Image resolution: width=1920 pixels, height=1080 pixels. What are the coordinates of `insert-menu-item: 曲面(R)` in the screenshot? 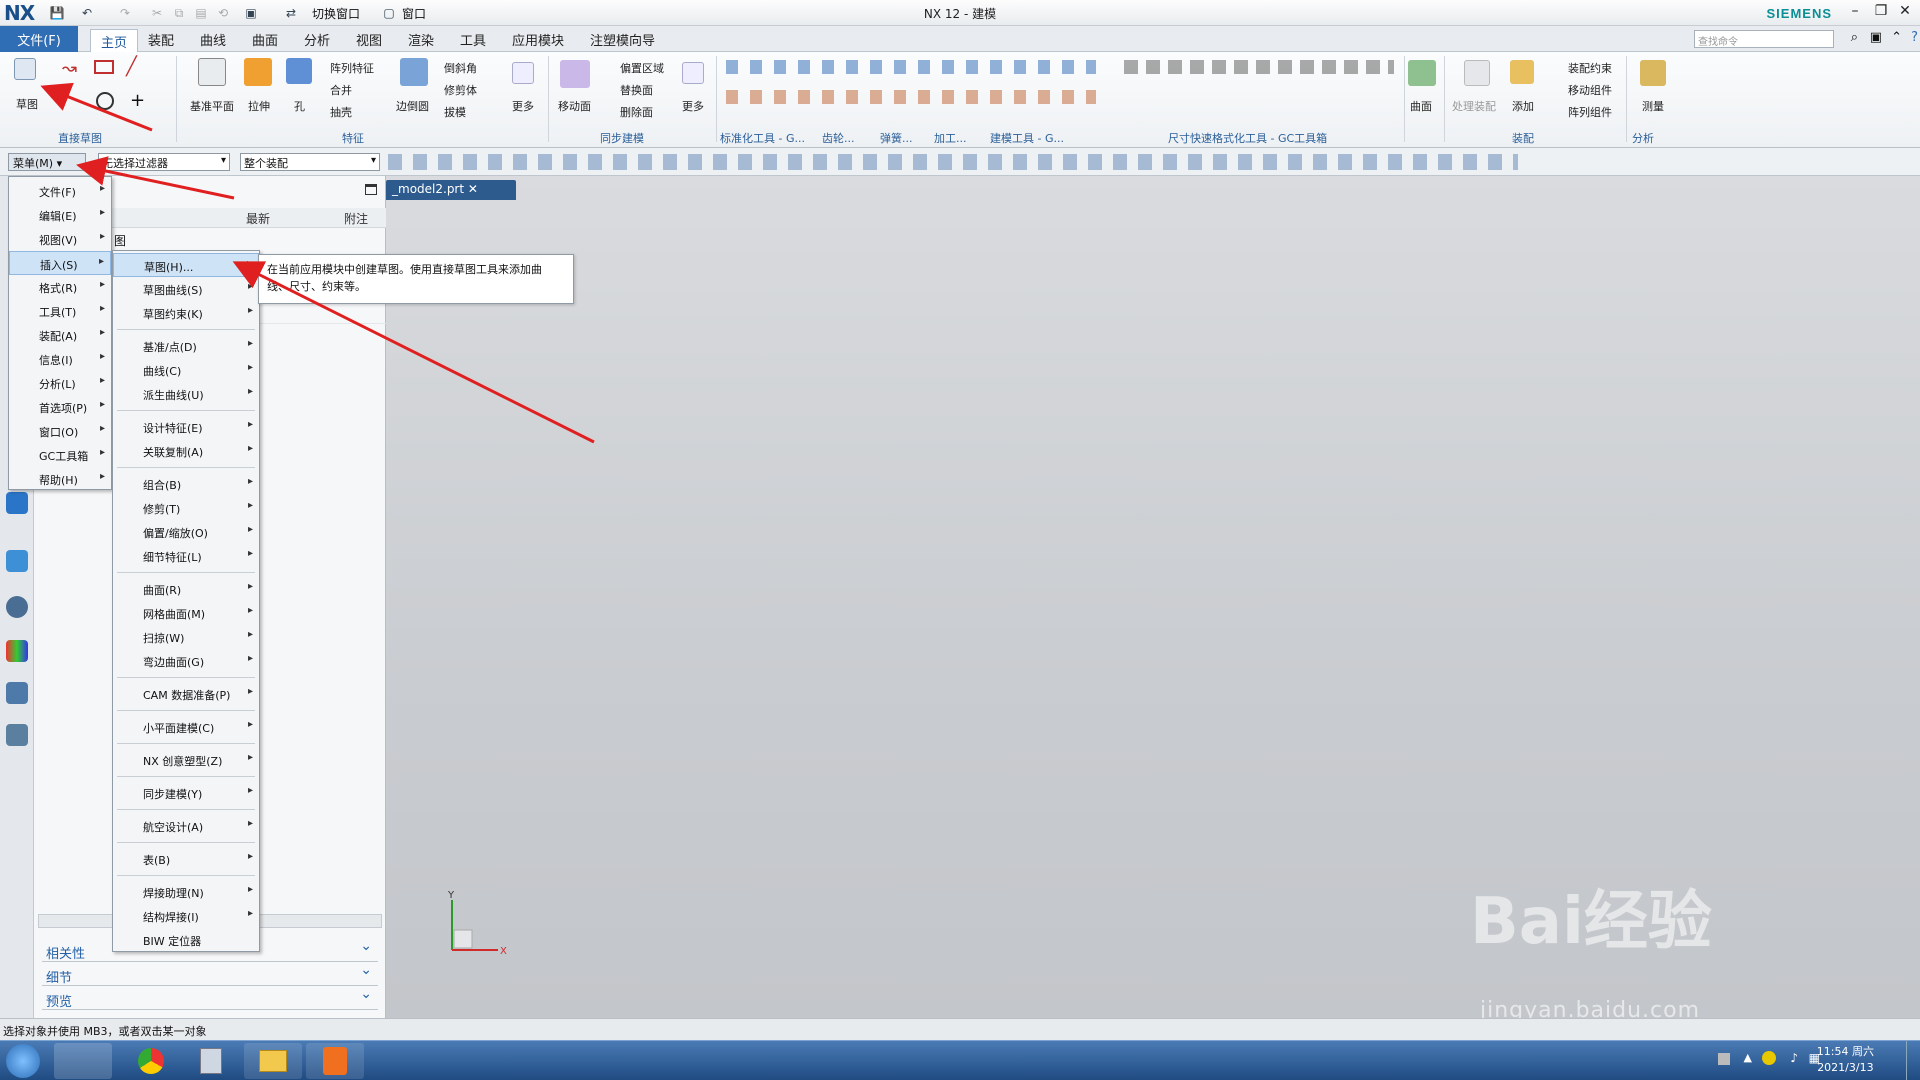 It's located at (186, 589).